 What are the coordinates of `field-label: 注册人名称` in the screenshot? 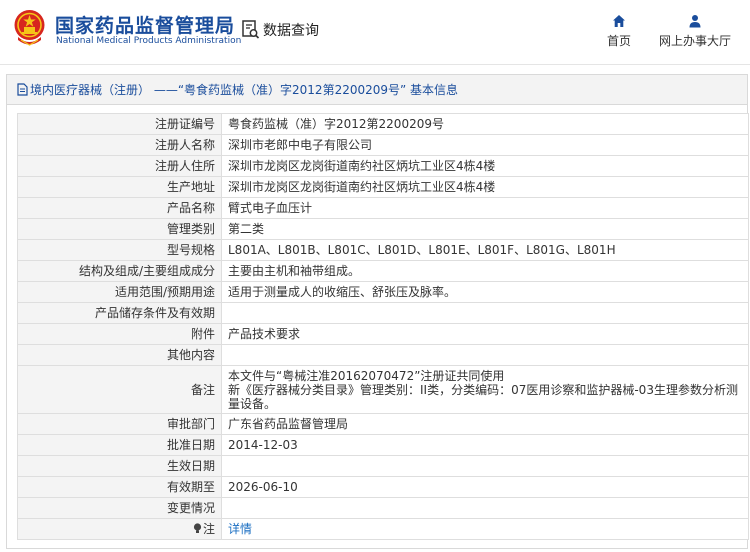 It's located at (119, 145).